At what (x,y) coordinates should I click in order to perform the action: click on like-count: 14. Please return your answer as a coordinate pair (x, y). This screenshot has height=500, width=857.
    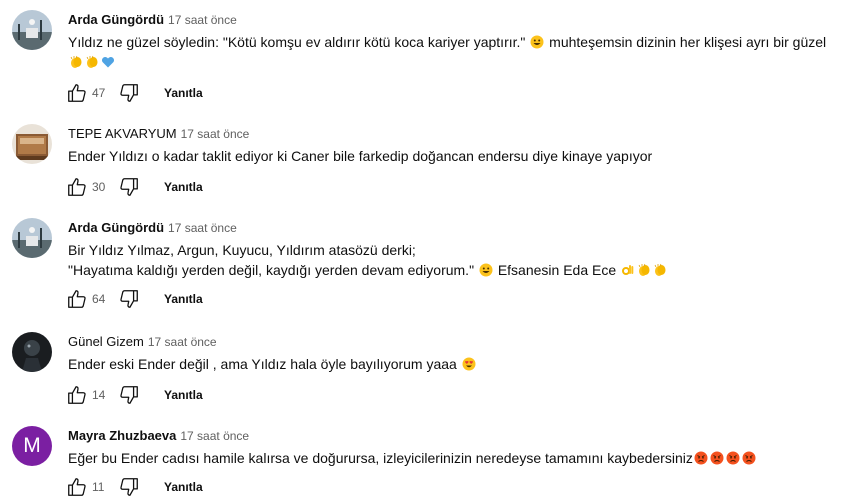
    Looking at the image, I should click on (99, 395).